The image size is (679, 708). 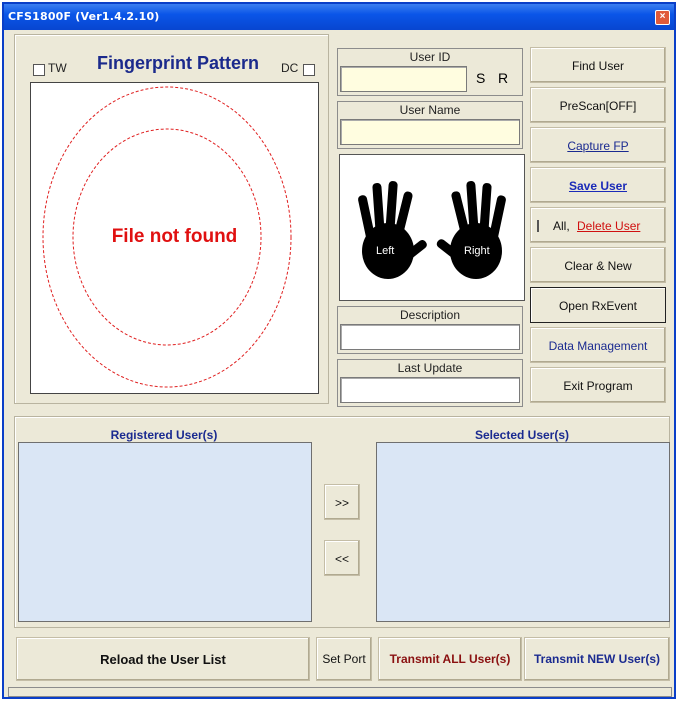 I want to click on user-id-field, so click(x=403, y=79).